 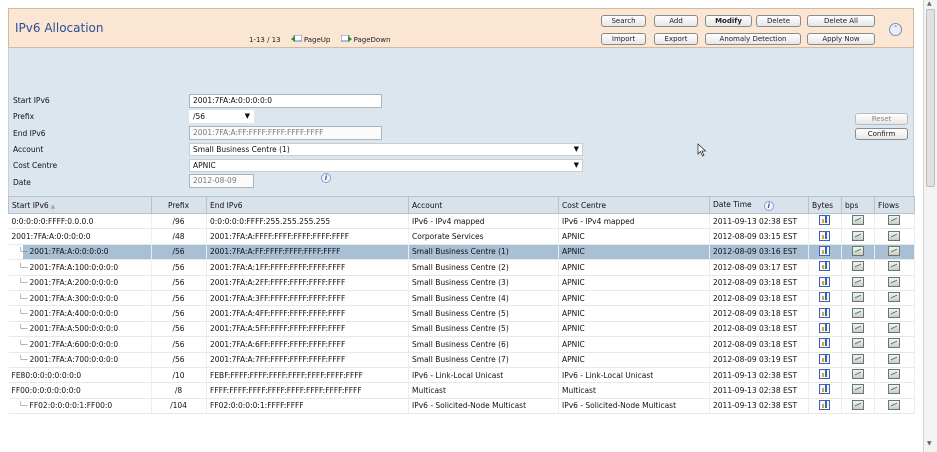 What do you see at coordinates (930, 98) in the screenshot?
I see `scrollbar-thumb` at bounding box center [930, 98].